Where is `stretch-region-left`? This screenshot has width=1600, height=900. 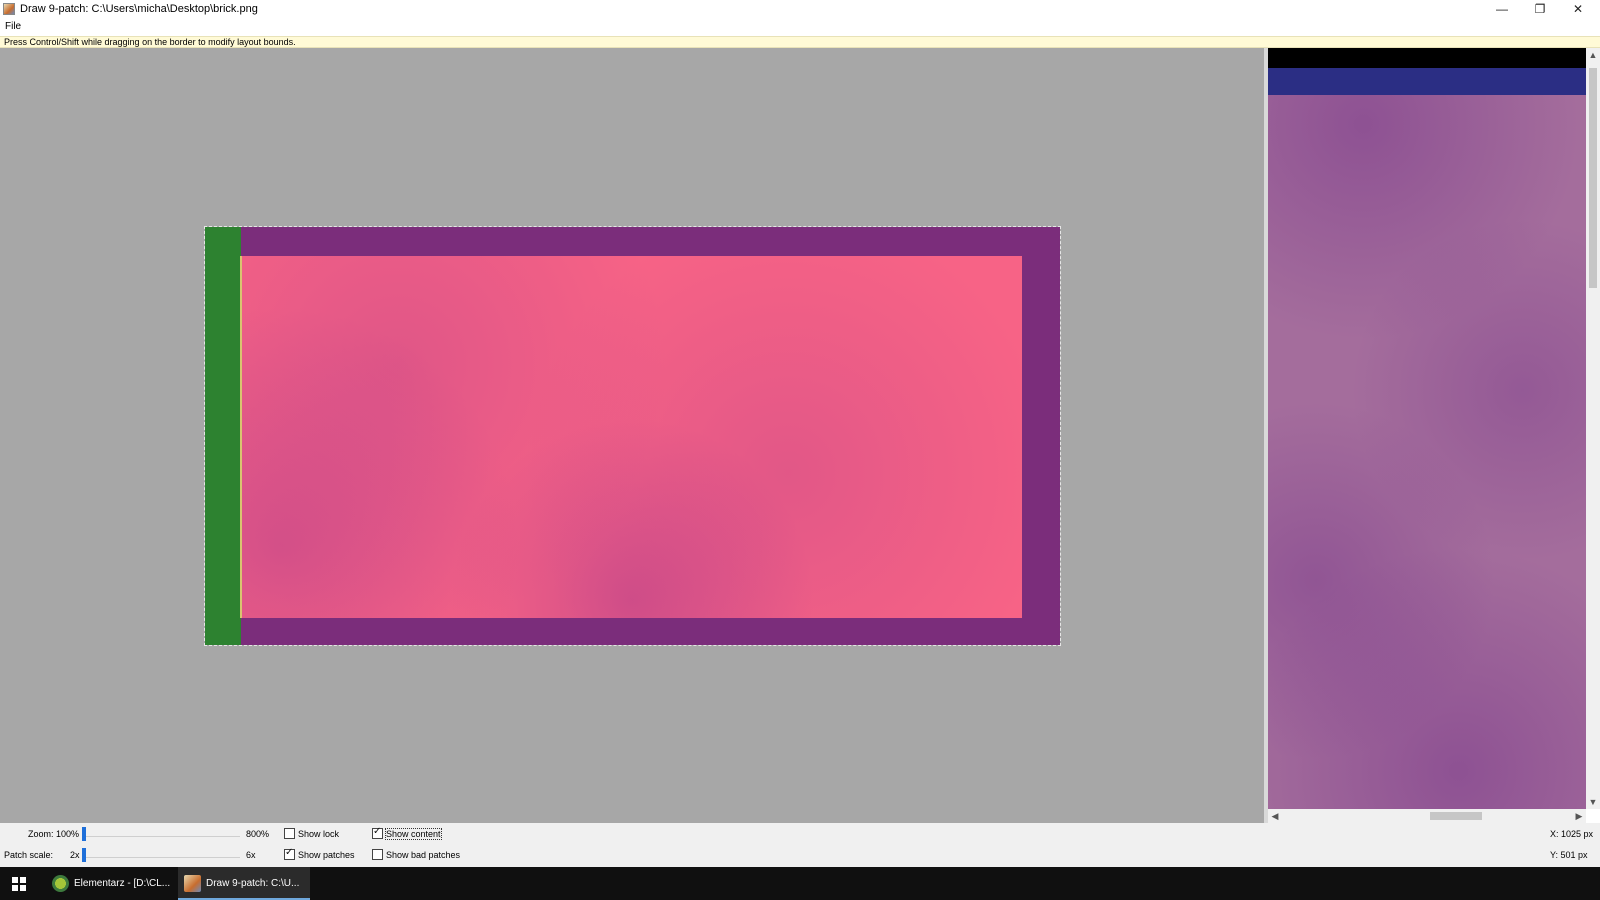 stretch-region-left is located at coordinates (223, 436).